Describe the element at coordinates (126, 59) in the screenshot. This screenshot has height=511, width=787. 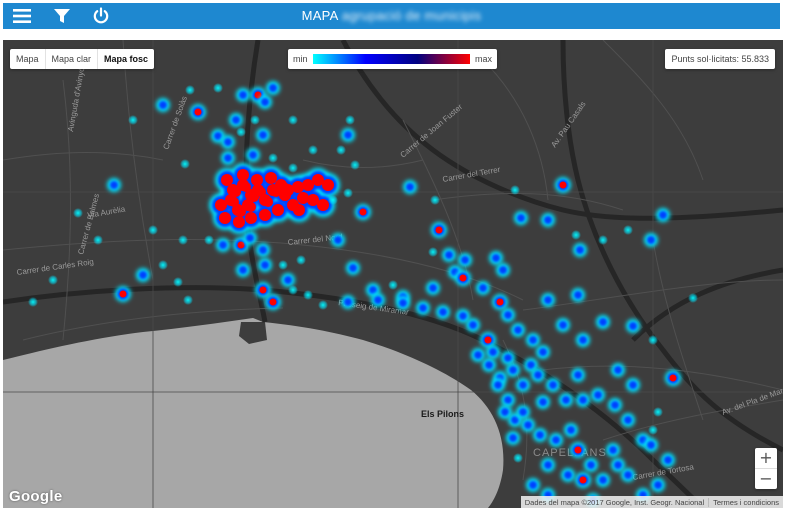
I see `map-type-dark: Mapa fosc` at that location.